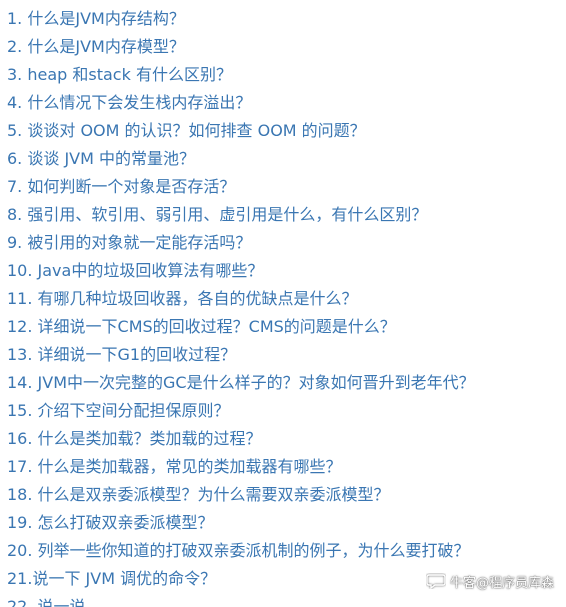 This screenshot has height=607, width=566. I want to click on list-item: 1. 什么是JVM内存结构？, so click(96, 18).